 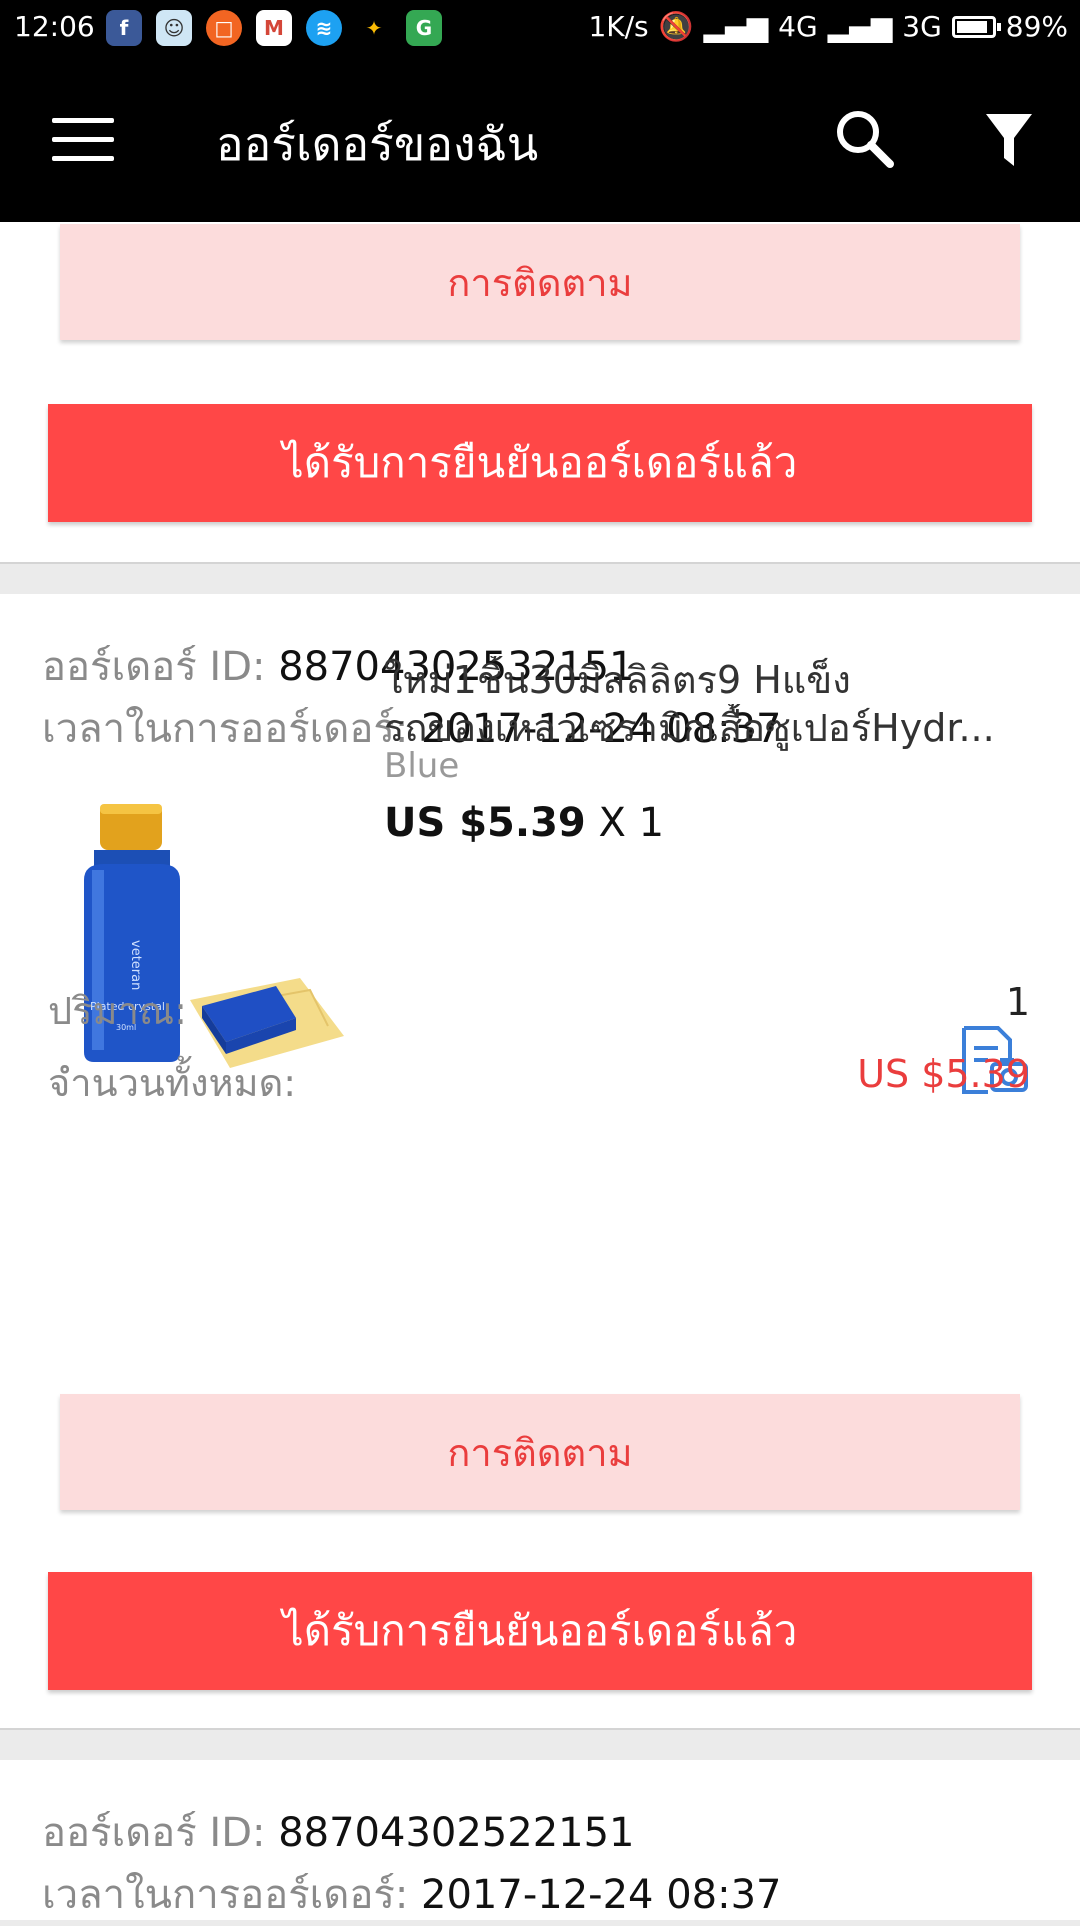 I want to click on total-row: จำนวนทั้งหมด: US $5.39, so click(x=539, y=1082).